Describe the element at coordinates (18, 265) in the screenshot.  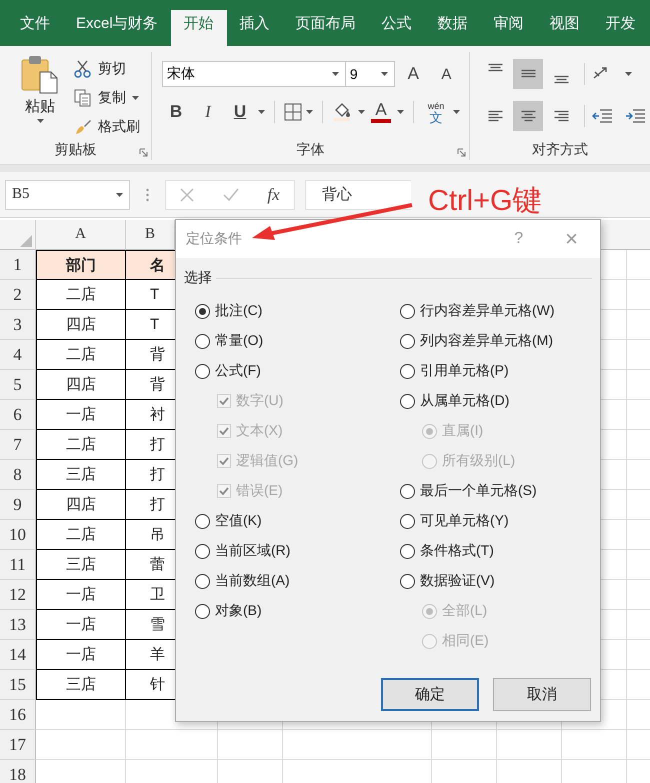
I see `row-header: 1` at that location.